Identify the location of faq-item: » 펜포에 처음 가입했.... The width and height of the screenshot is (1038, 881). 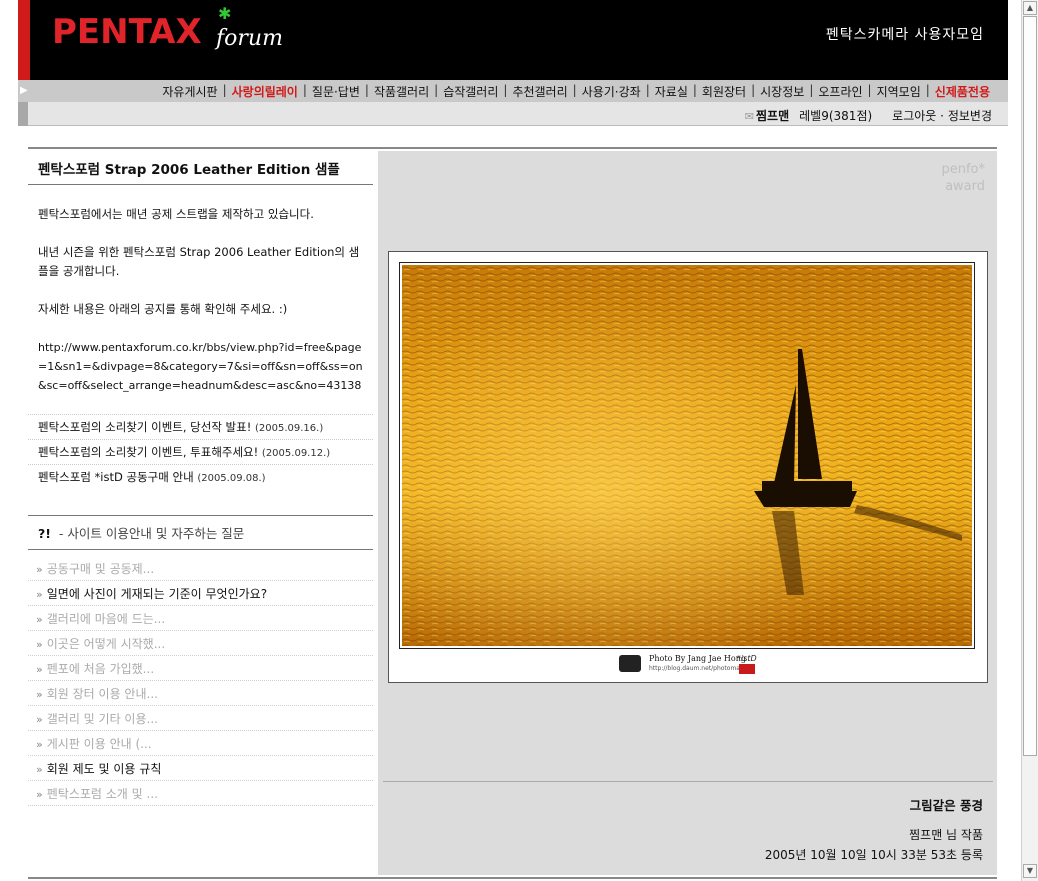
(200, 668).